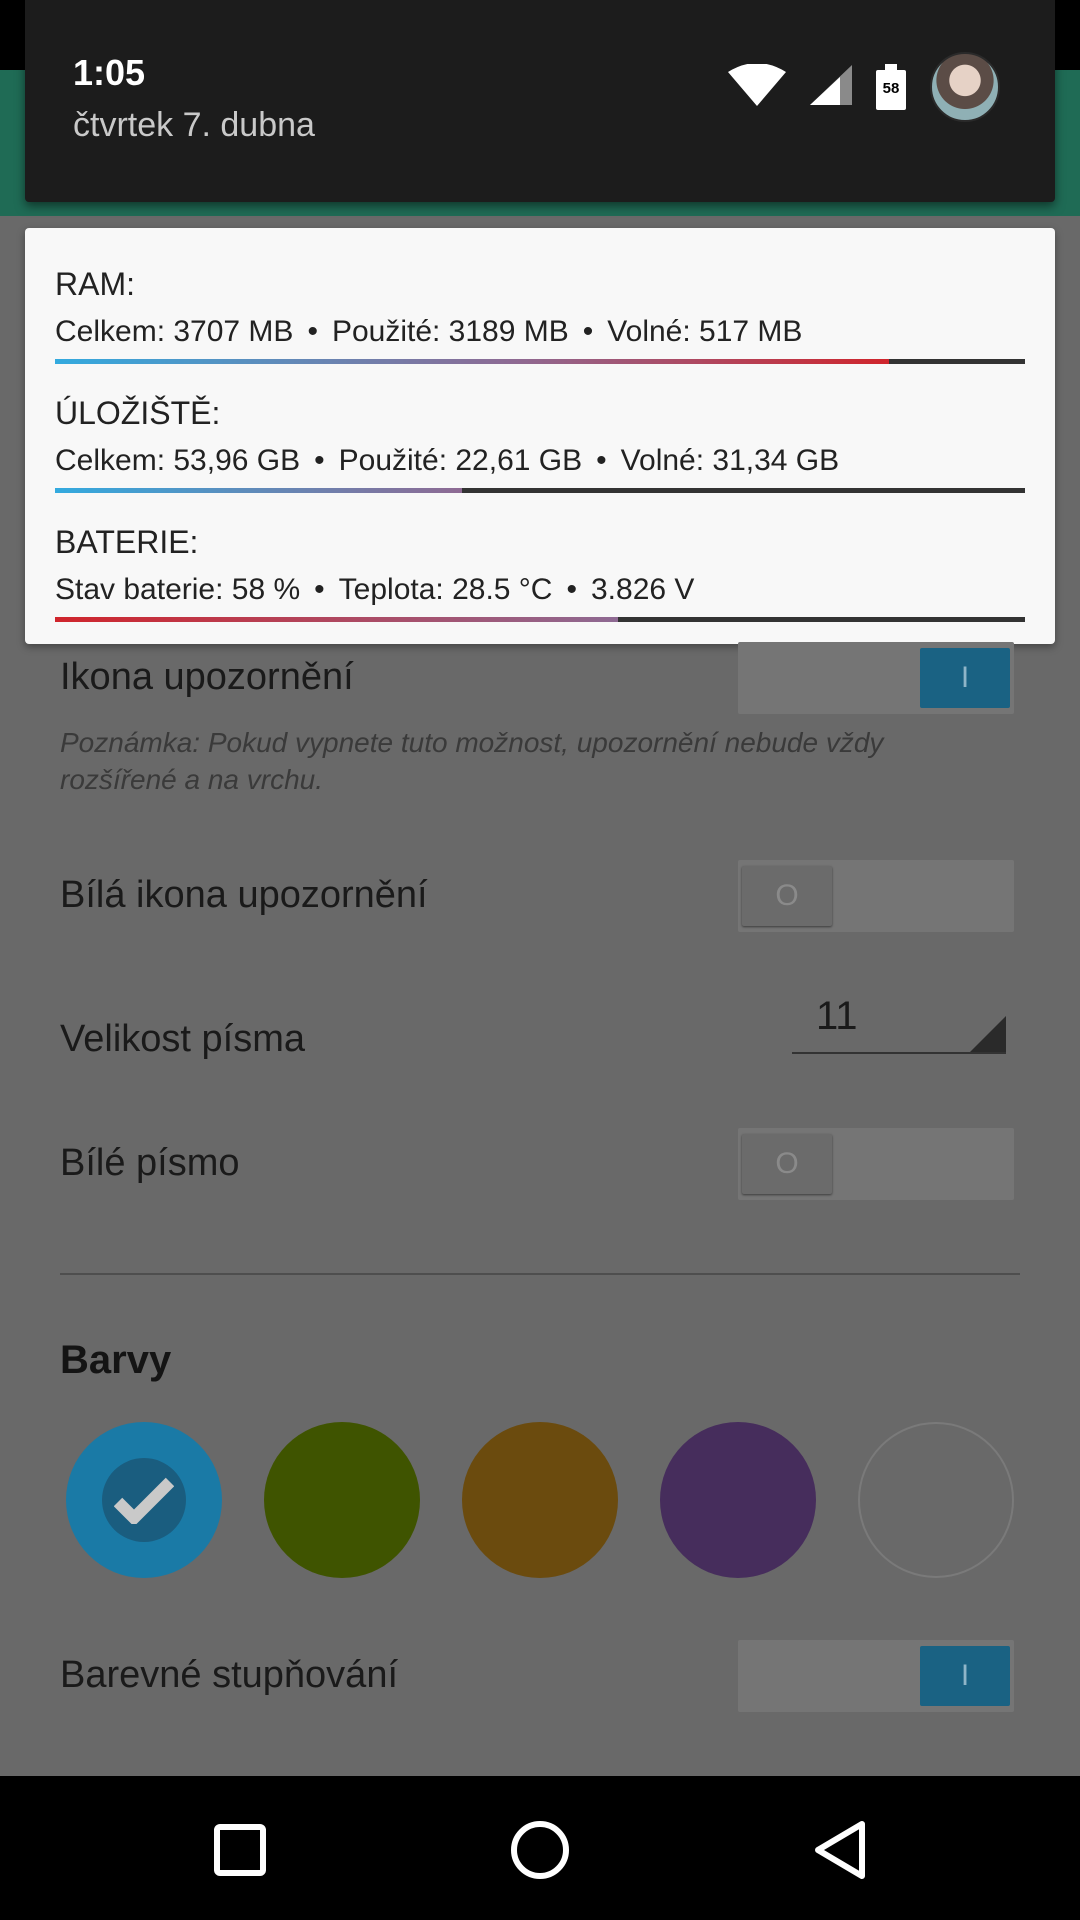  I want to click on divider, so click(540, 1274).